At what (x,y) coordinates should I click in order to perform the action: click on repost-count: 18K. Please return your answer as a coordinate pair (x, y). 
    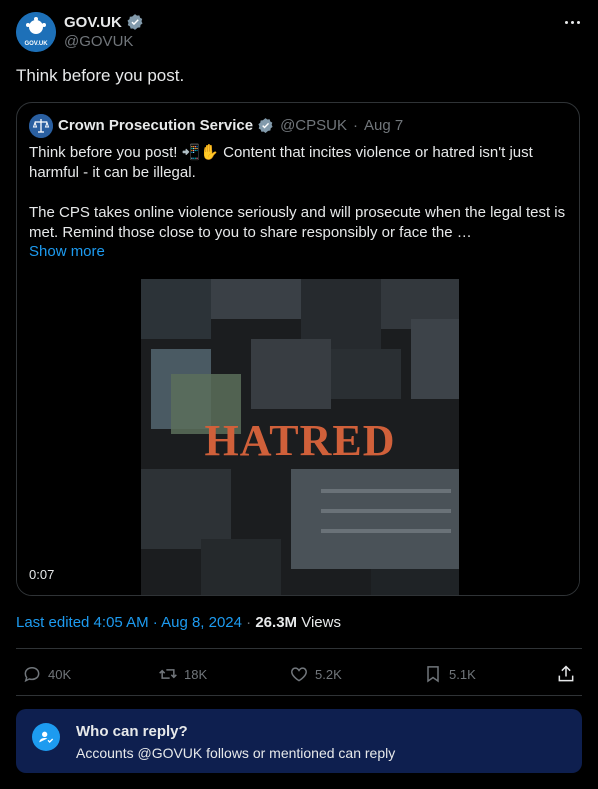
    Looking at the image, I should click on (196, 674).